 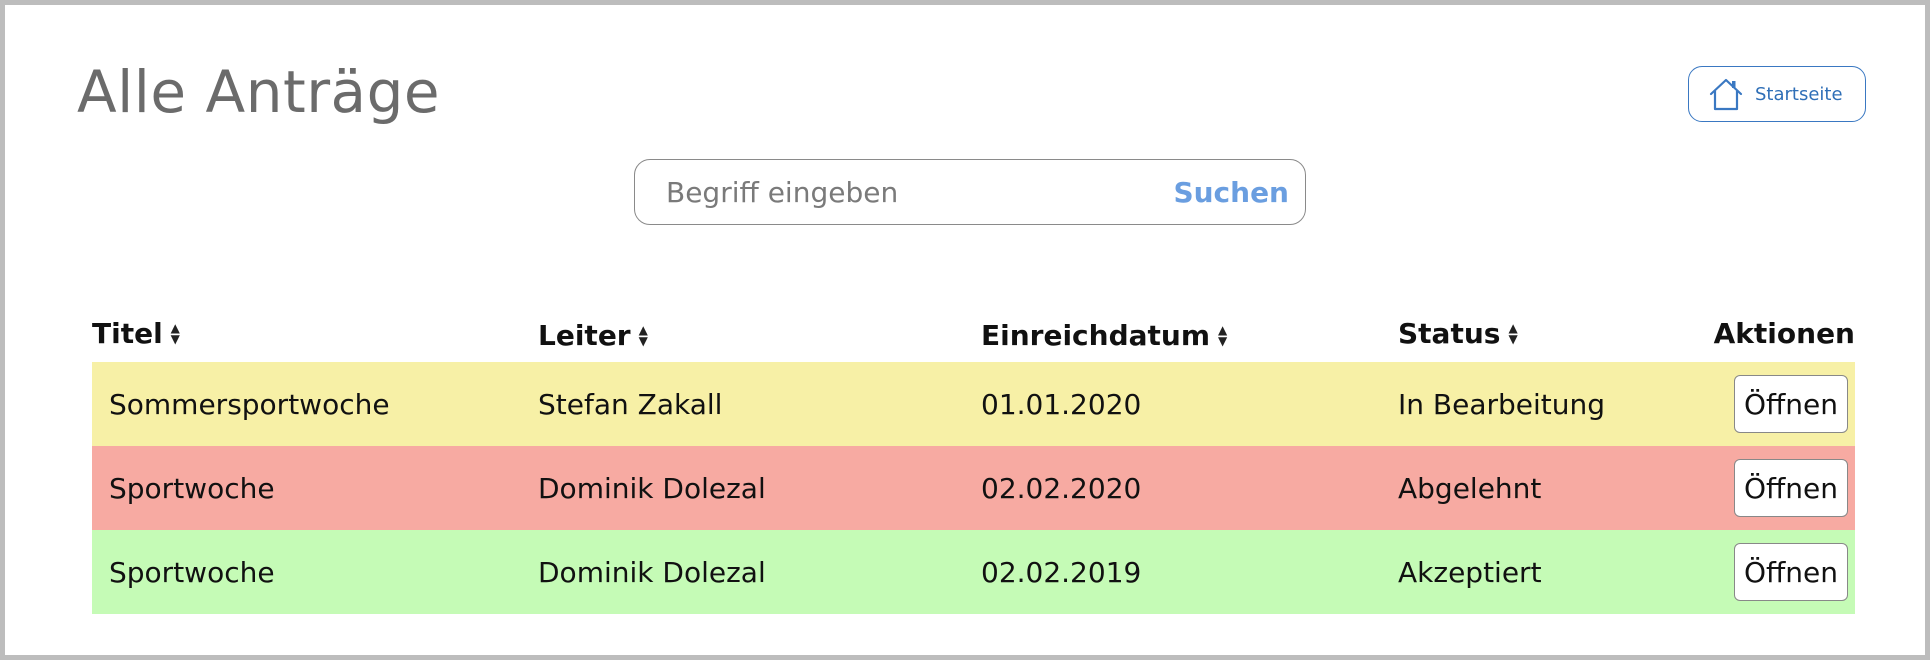 What do you see at coordinates (1470, 488) in the screenshot?
I see `cell-status: Abgelehnt` at bounding box center [1470, 488].